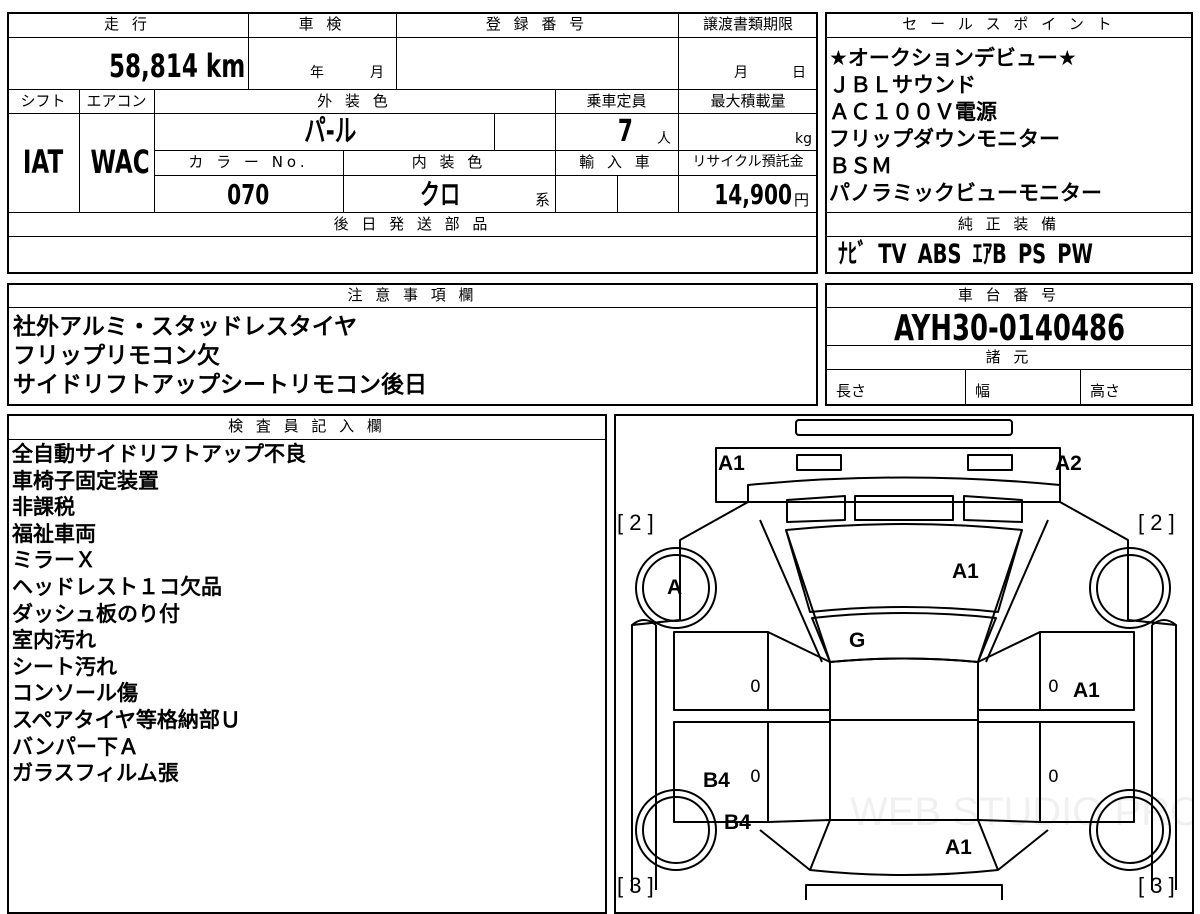  I want to click on bracket-top-left: [ 2 ], so click(635, 522).